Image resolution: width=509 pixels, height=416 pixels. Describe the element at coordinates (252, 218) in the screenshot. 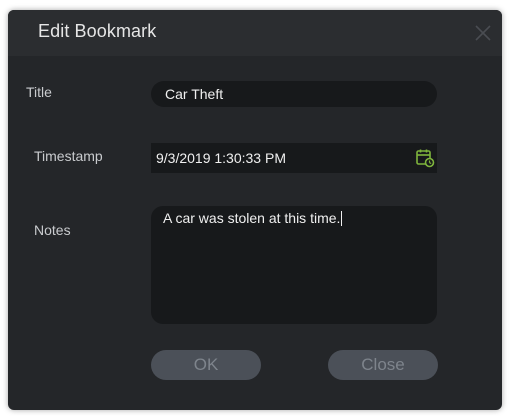

I see `notes-textarea-value: A car was stolen at this time.` at that location.